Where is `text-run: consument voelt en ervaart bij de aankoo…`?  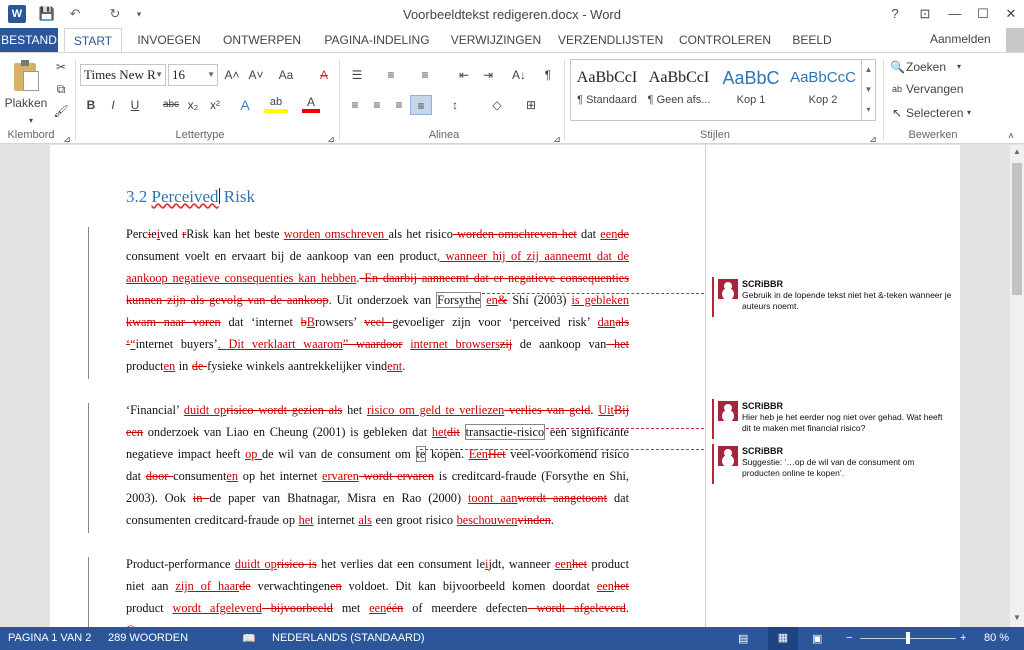
text-run: consument voelt en ervaart bij de aankoo… is located at coordinates (282, 256).